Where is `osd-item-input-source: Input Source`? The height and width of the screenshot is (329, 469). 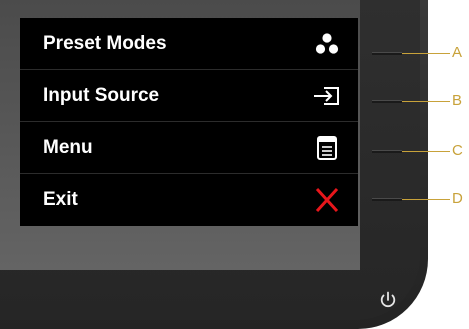 osd-item-input-source: Input Source is located at coordinates (189, 96).